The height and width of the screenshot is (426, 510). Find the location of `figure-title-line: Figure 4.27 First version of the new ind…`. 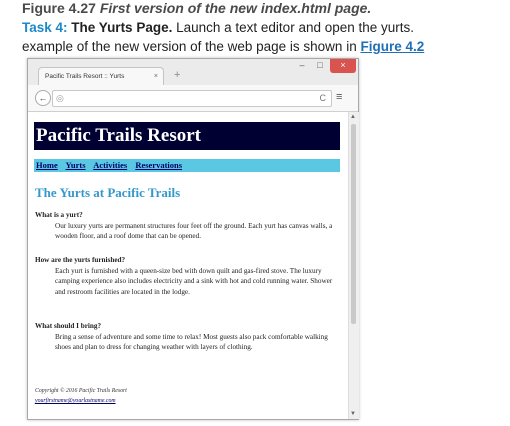

figure-title-line: Figure 4.27 First version of the new ind… is located at coordinates (266, 8).